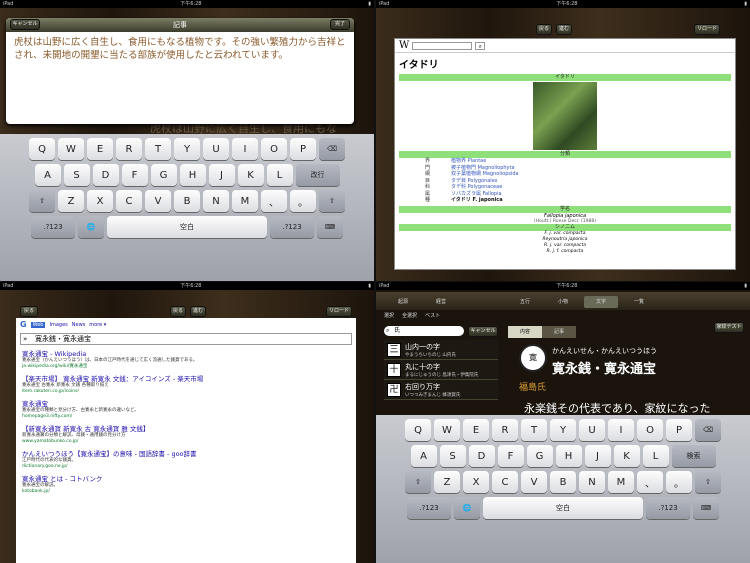 This screenshot has height=563, width=750. What do you see at coordinates (274, 201) in the screenshot?
I see `key-comma: 、` at bounding box center [274, 201].